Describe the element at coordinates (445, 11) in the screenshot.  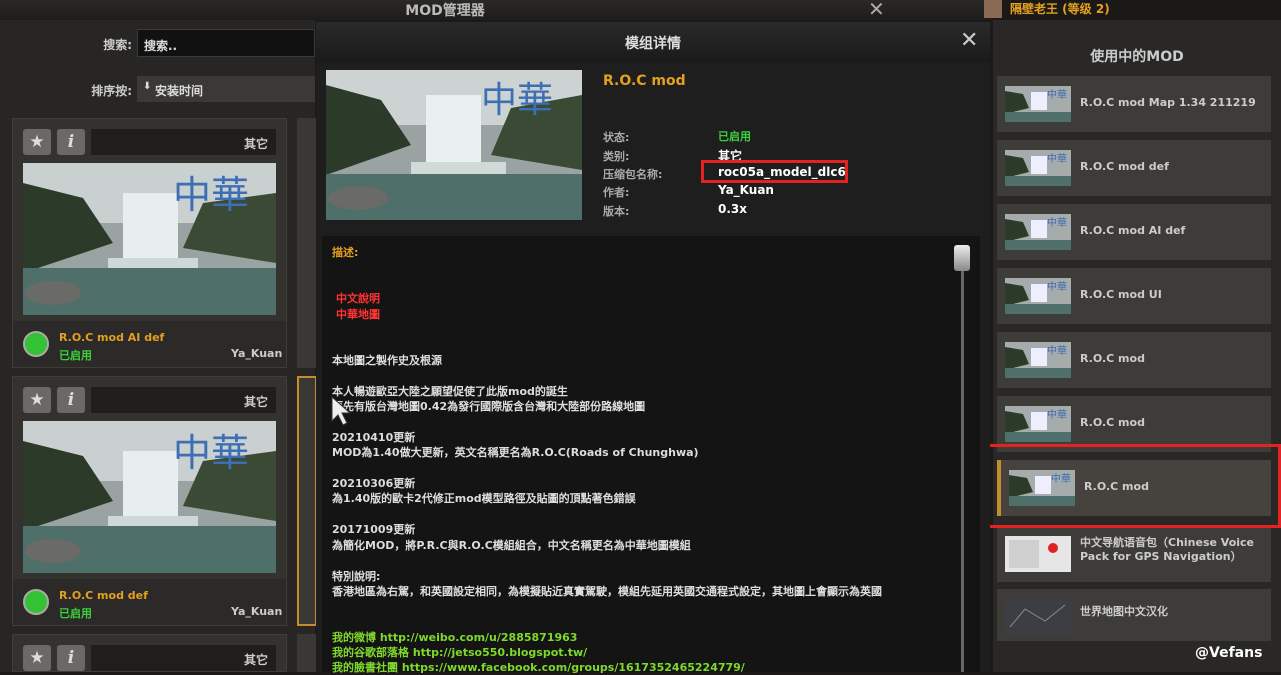
I see `mod-manager-title: MOD管理器` at that location.